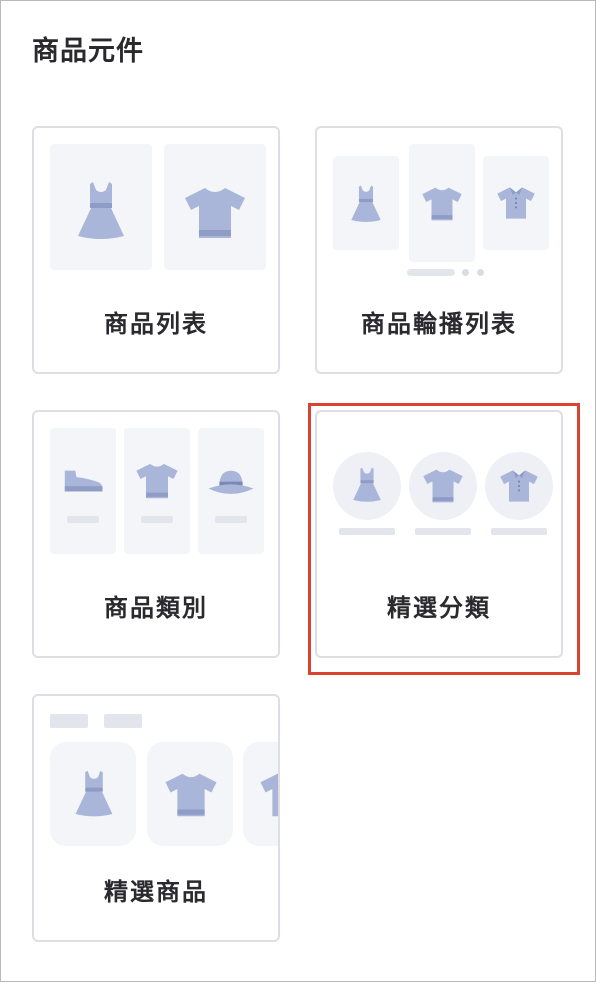 The height and width of the screenshot is (982, 596). What do you see at coordinates (156, 534) in the screenshot?
I see `component-card-product-category: 商品類別` at bounding box center [156, 534].